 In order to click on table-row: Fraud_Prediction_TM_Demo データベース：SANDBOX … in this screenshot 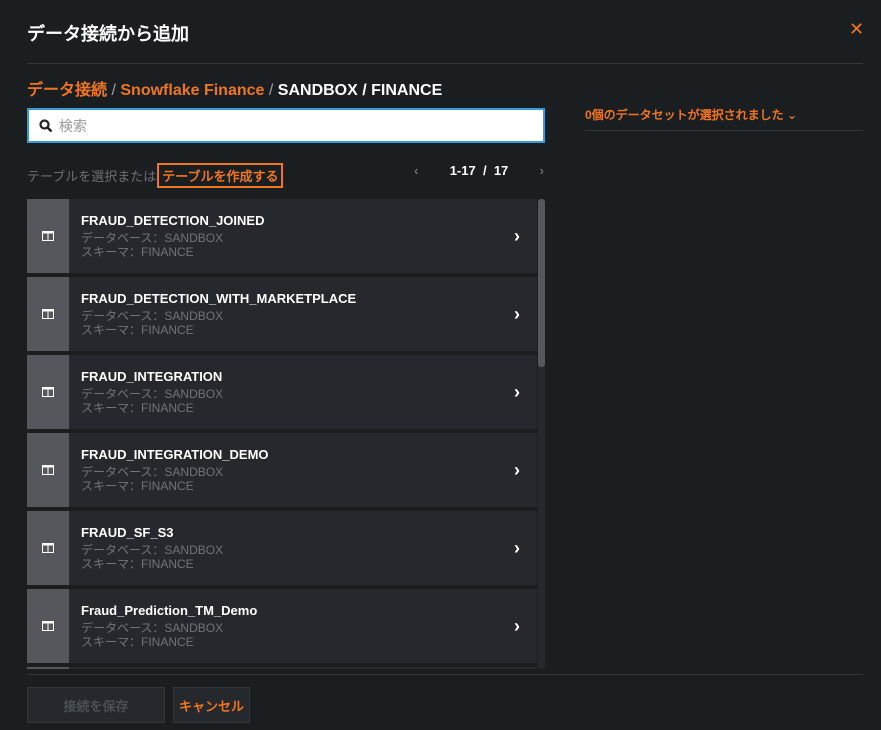, I will do `click(282, 626)`.